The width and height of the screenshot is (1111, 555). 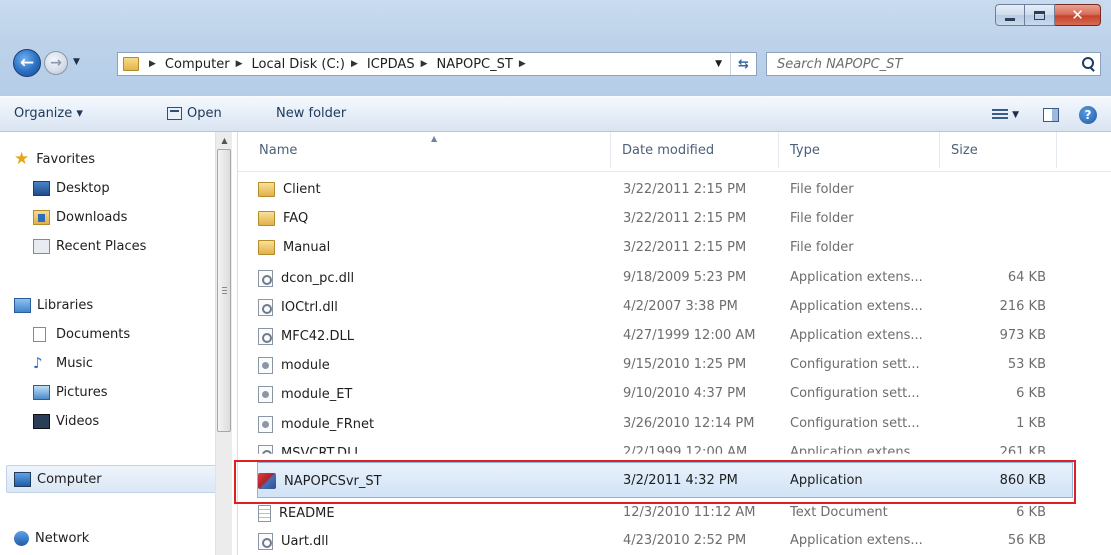 I want to click on breadcrumb-icpdas: ICPDAS, so click(x=391, y=64).